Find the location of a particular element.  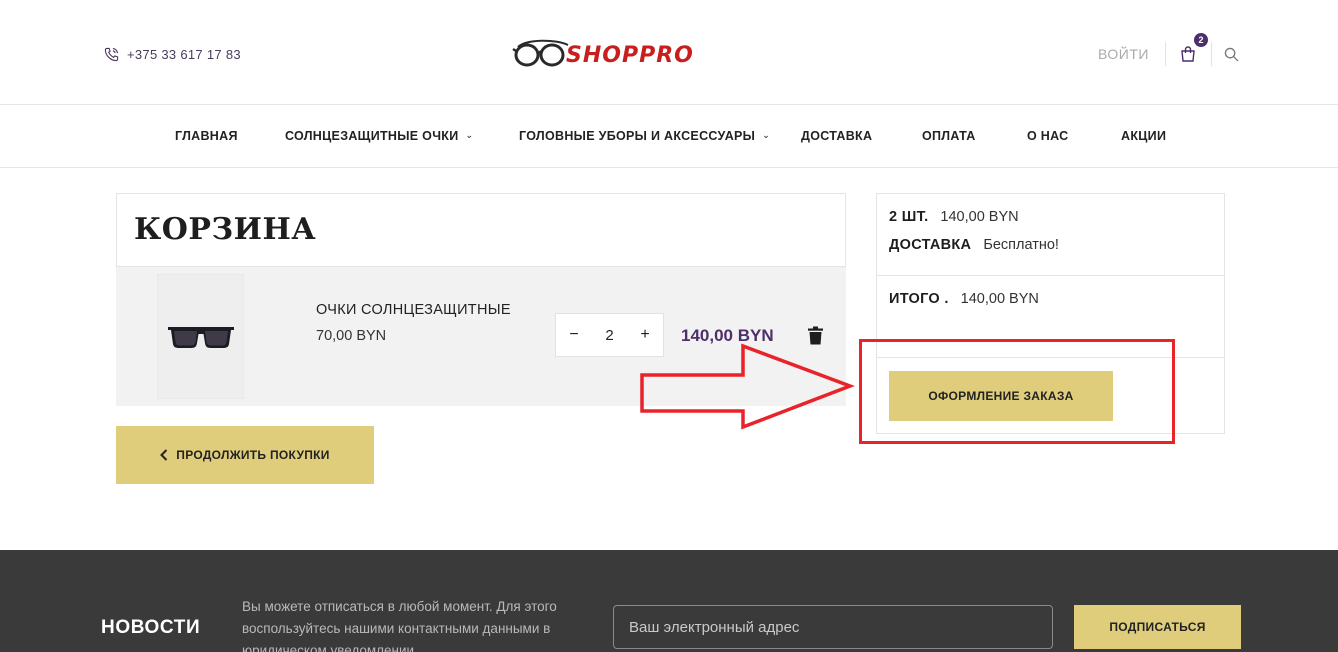

summary-total-line: ИТОГО . 140,00 BYN is located at coordinates (964, 299).